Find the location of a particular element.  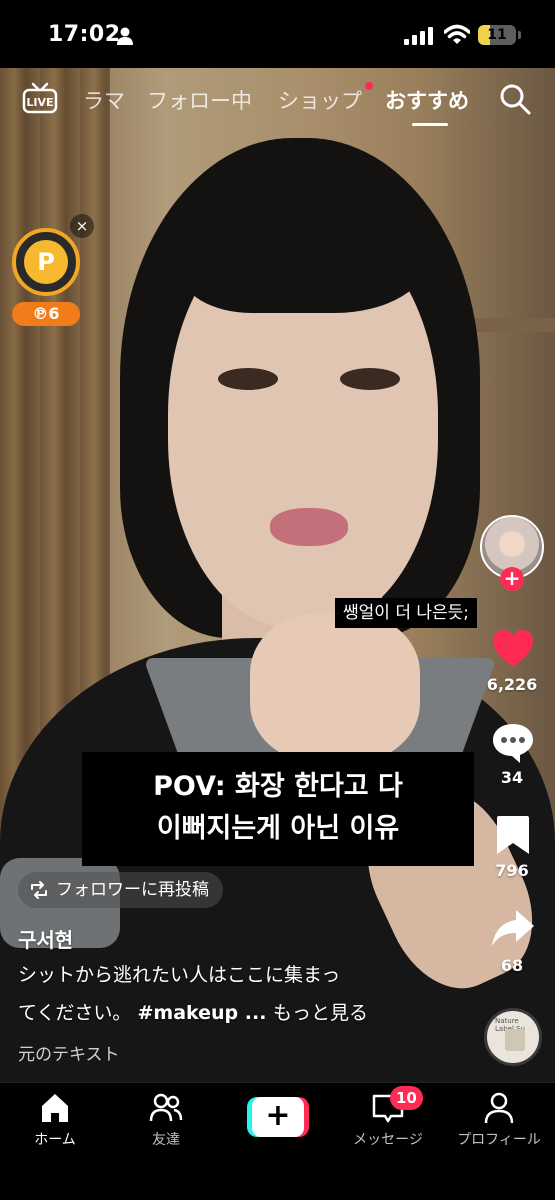

live-icon: LIVE is located at coordinates (40, 98).